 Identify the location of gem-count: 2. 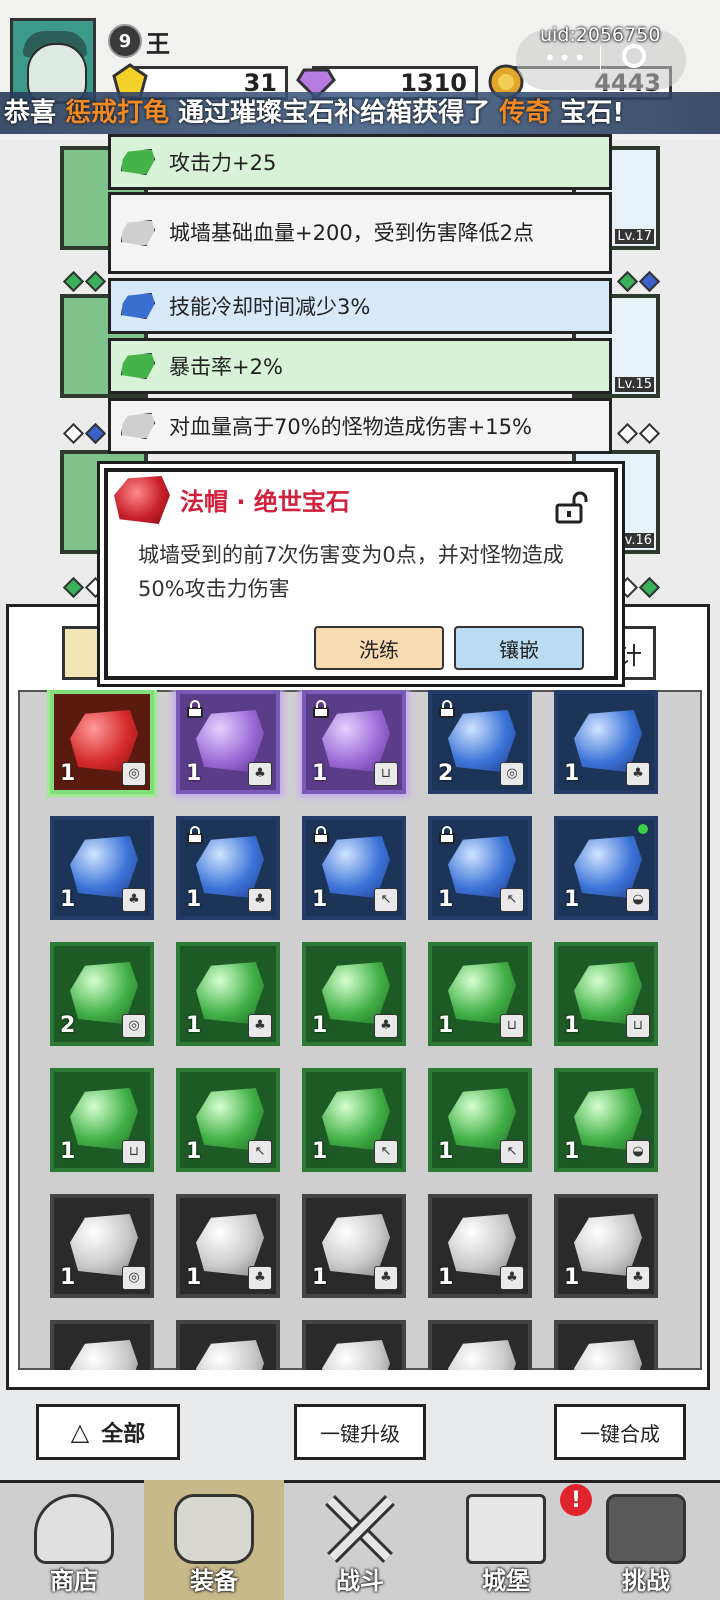
(68, 1025).